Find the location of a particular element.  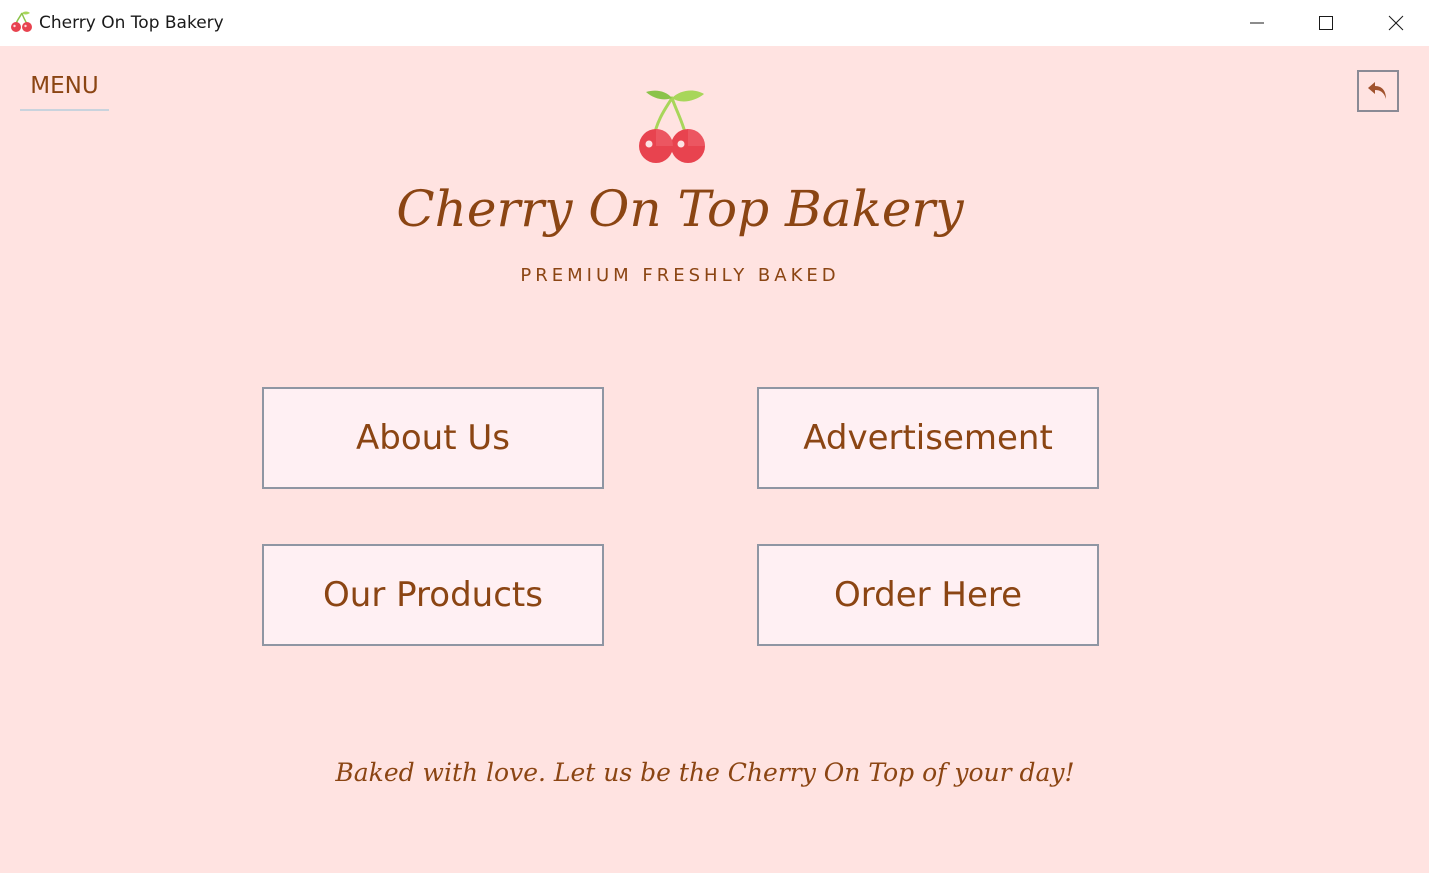

undo-arrow-icon is located at coordinates (1377, 90).